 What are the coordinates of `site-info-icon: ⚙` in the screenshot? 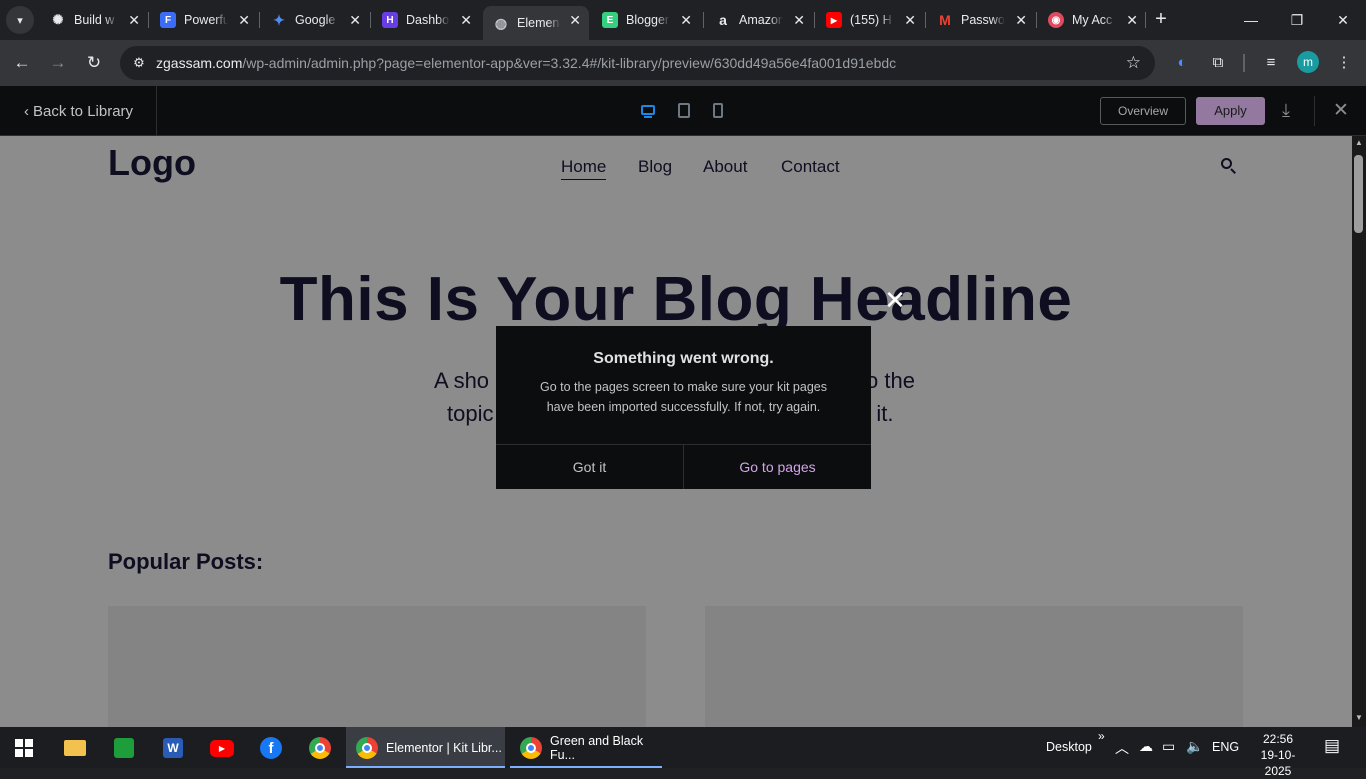 It's located at (139, 63).